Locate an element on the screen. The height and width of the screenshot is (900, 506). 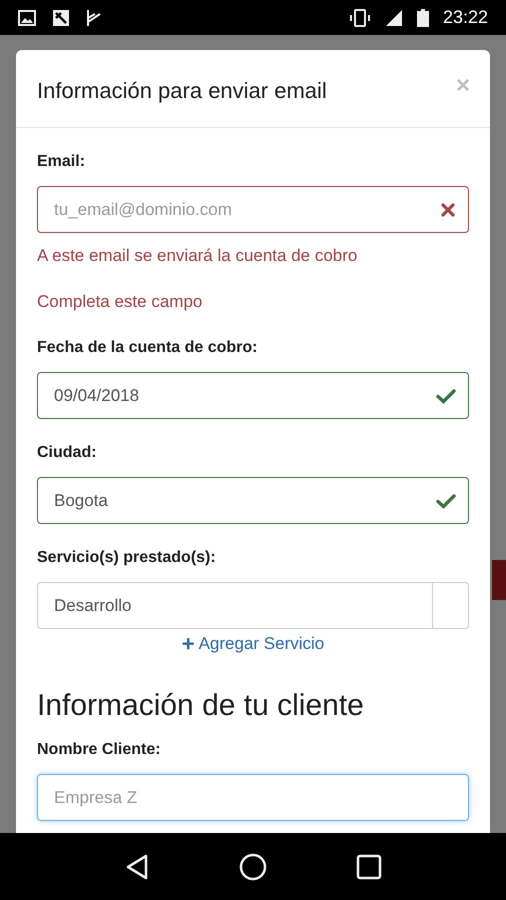
clock: 23:22 is located at coordinates (465, 17).